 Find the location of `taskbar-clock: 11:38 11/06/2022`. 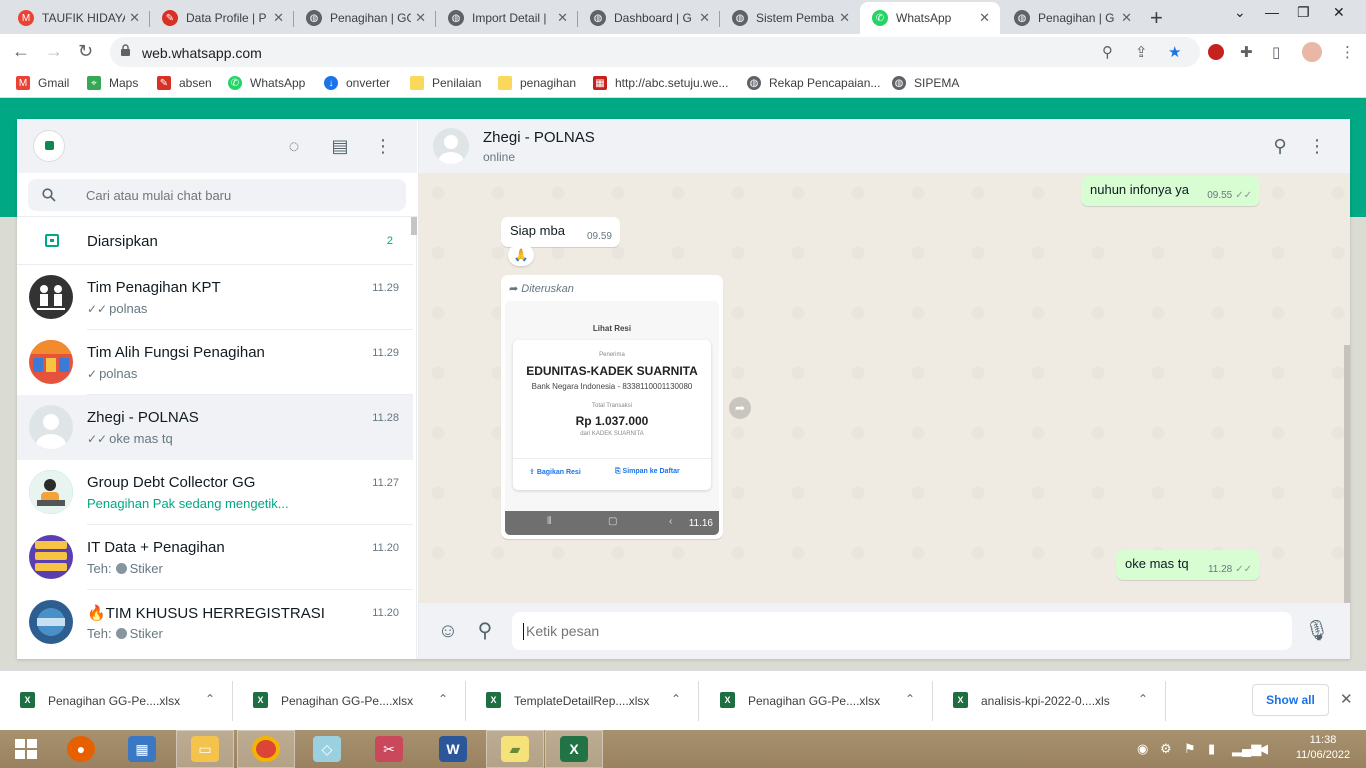

taskbar-clock: 11:38 11/06/2022 is located at coordinates (1323, 748).